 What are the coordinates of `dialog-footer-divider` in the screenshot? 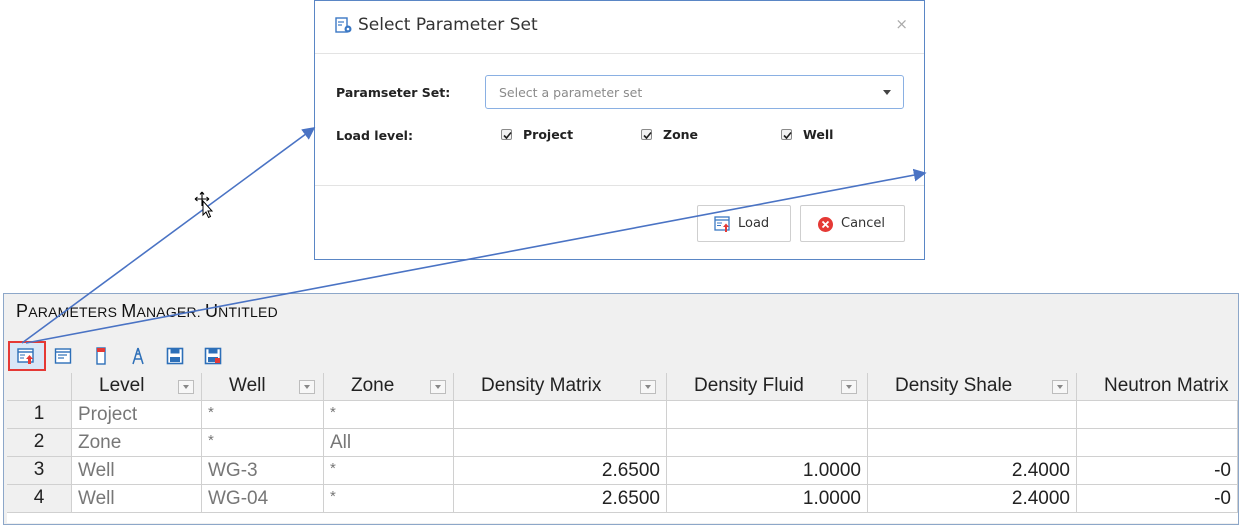 It's located at (619, 185).